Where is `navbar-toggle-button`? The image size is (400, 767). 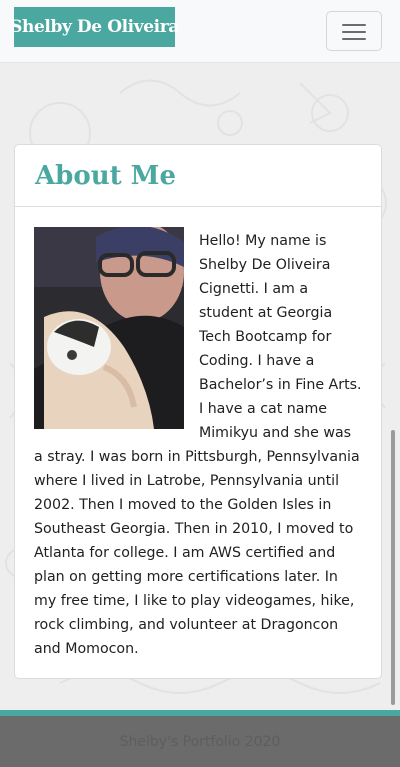 navbar-toggle-button is located at coordinates (354, 31).